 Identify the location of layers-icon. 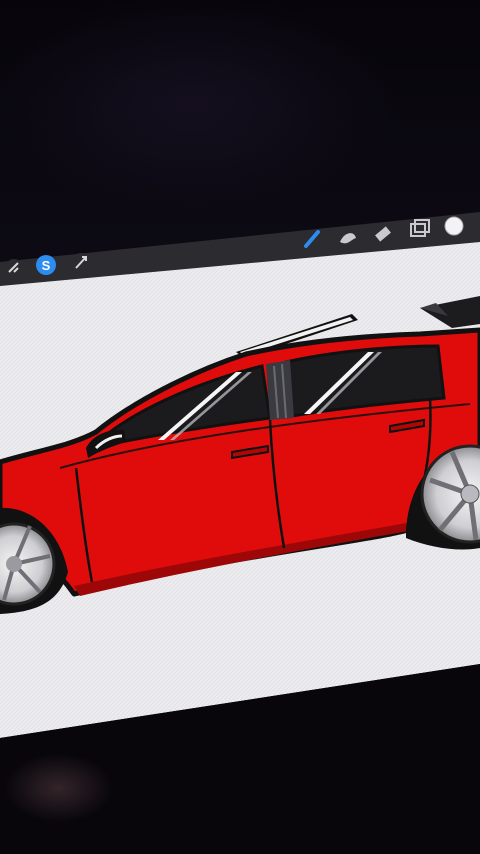
(420, 228).